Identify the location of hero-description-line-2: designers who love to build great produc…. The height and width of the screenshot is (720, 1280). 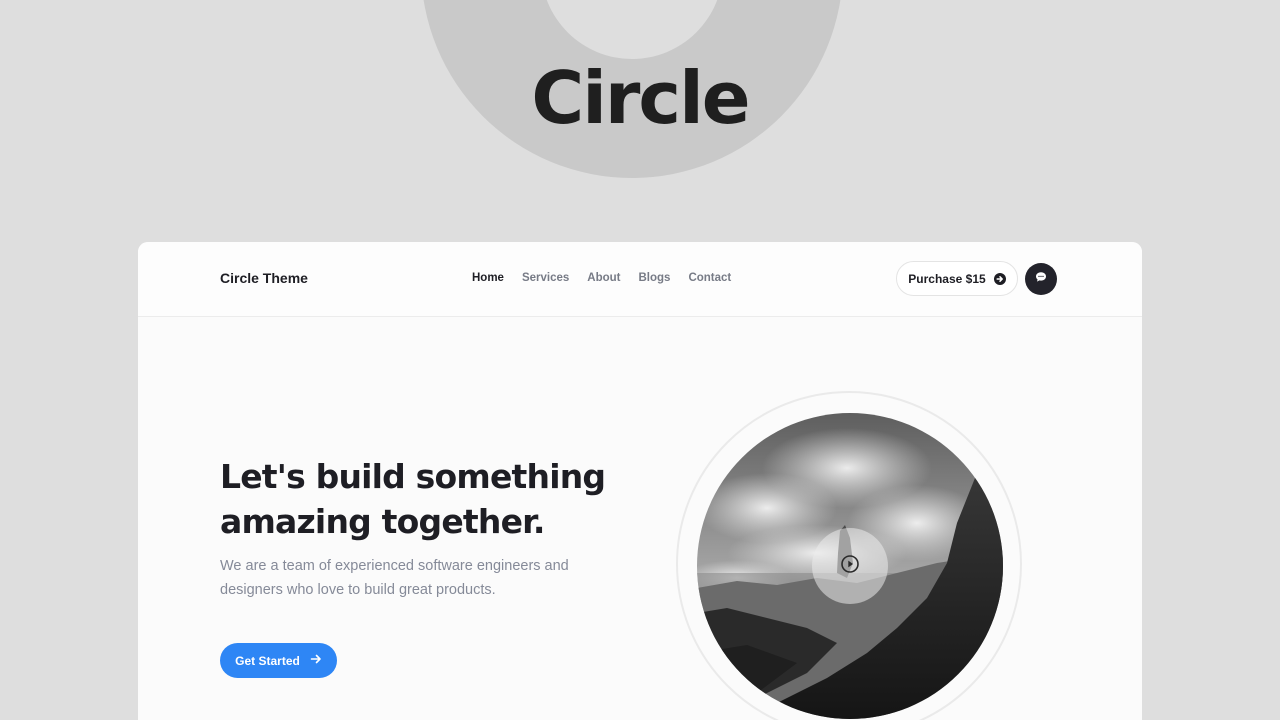
(358, 590).